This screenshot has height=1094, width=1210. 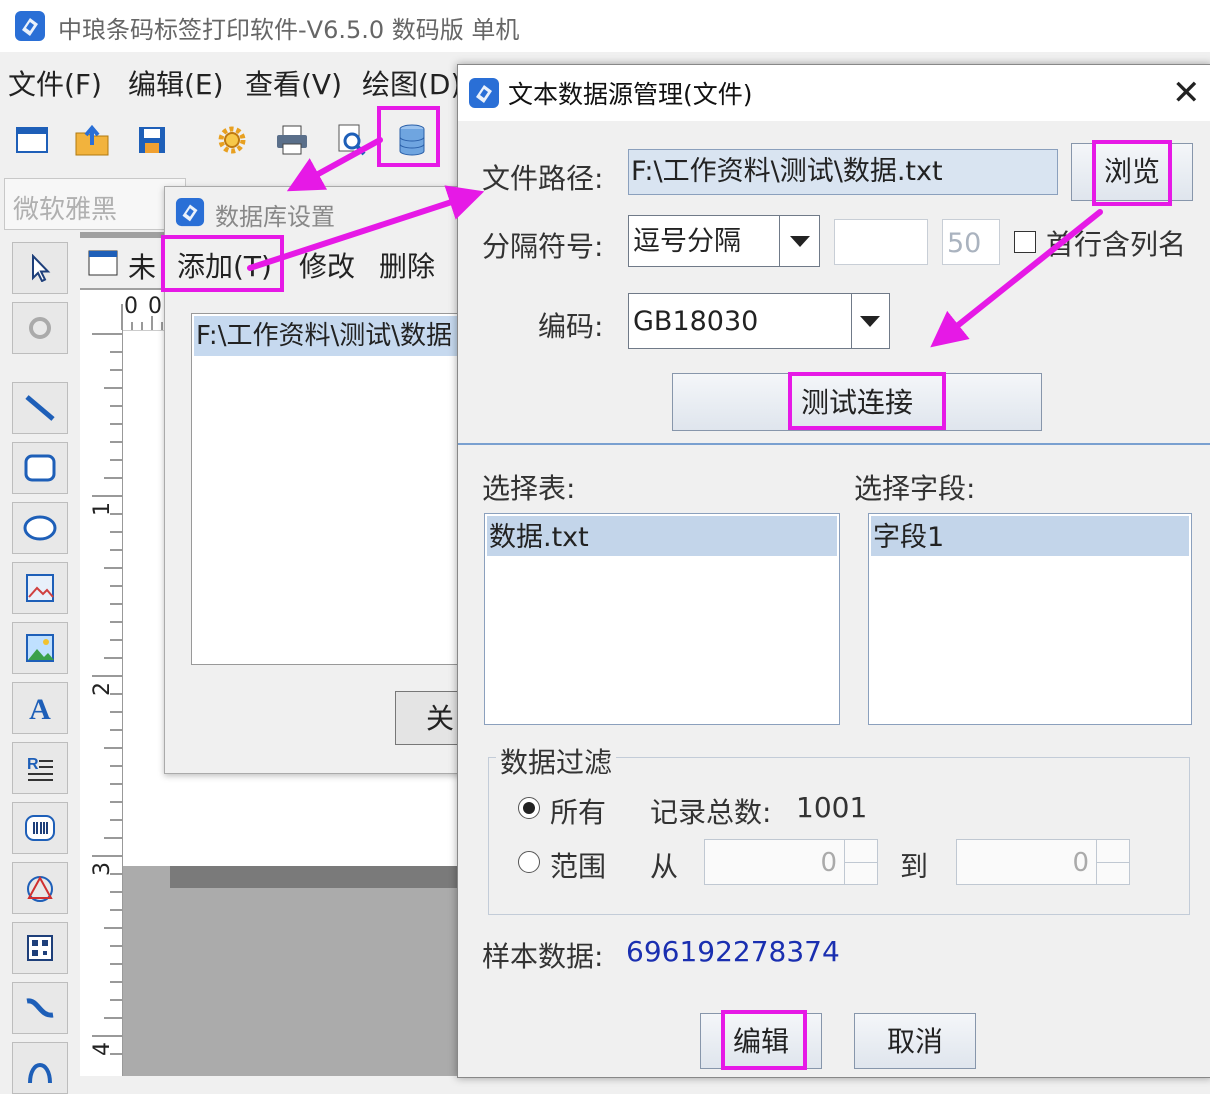 I want to click on arrow-add-to-datasource, so click(x=366, y=228).